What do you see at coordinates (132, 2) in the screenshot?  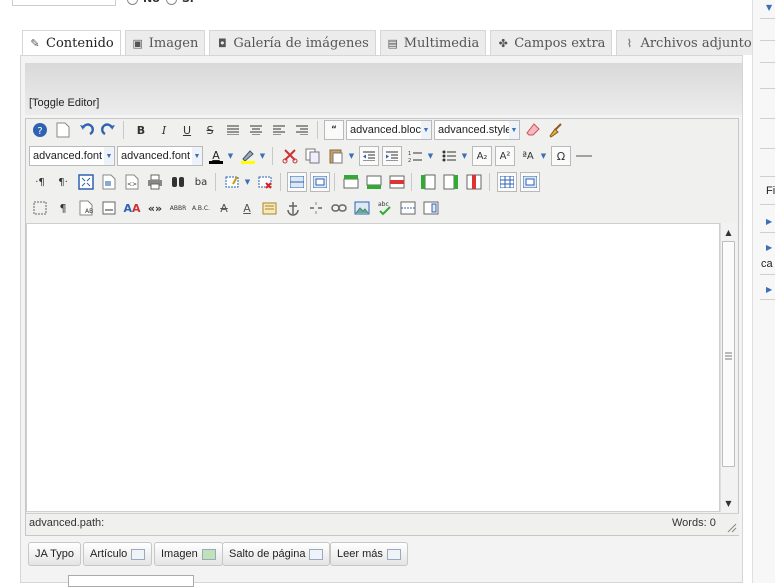 I see `radio-no` at bounding box center [132, 2].